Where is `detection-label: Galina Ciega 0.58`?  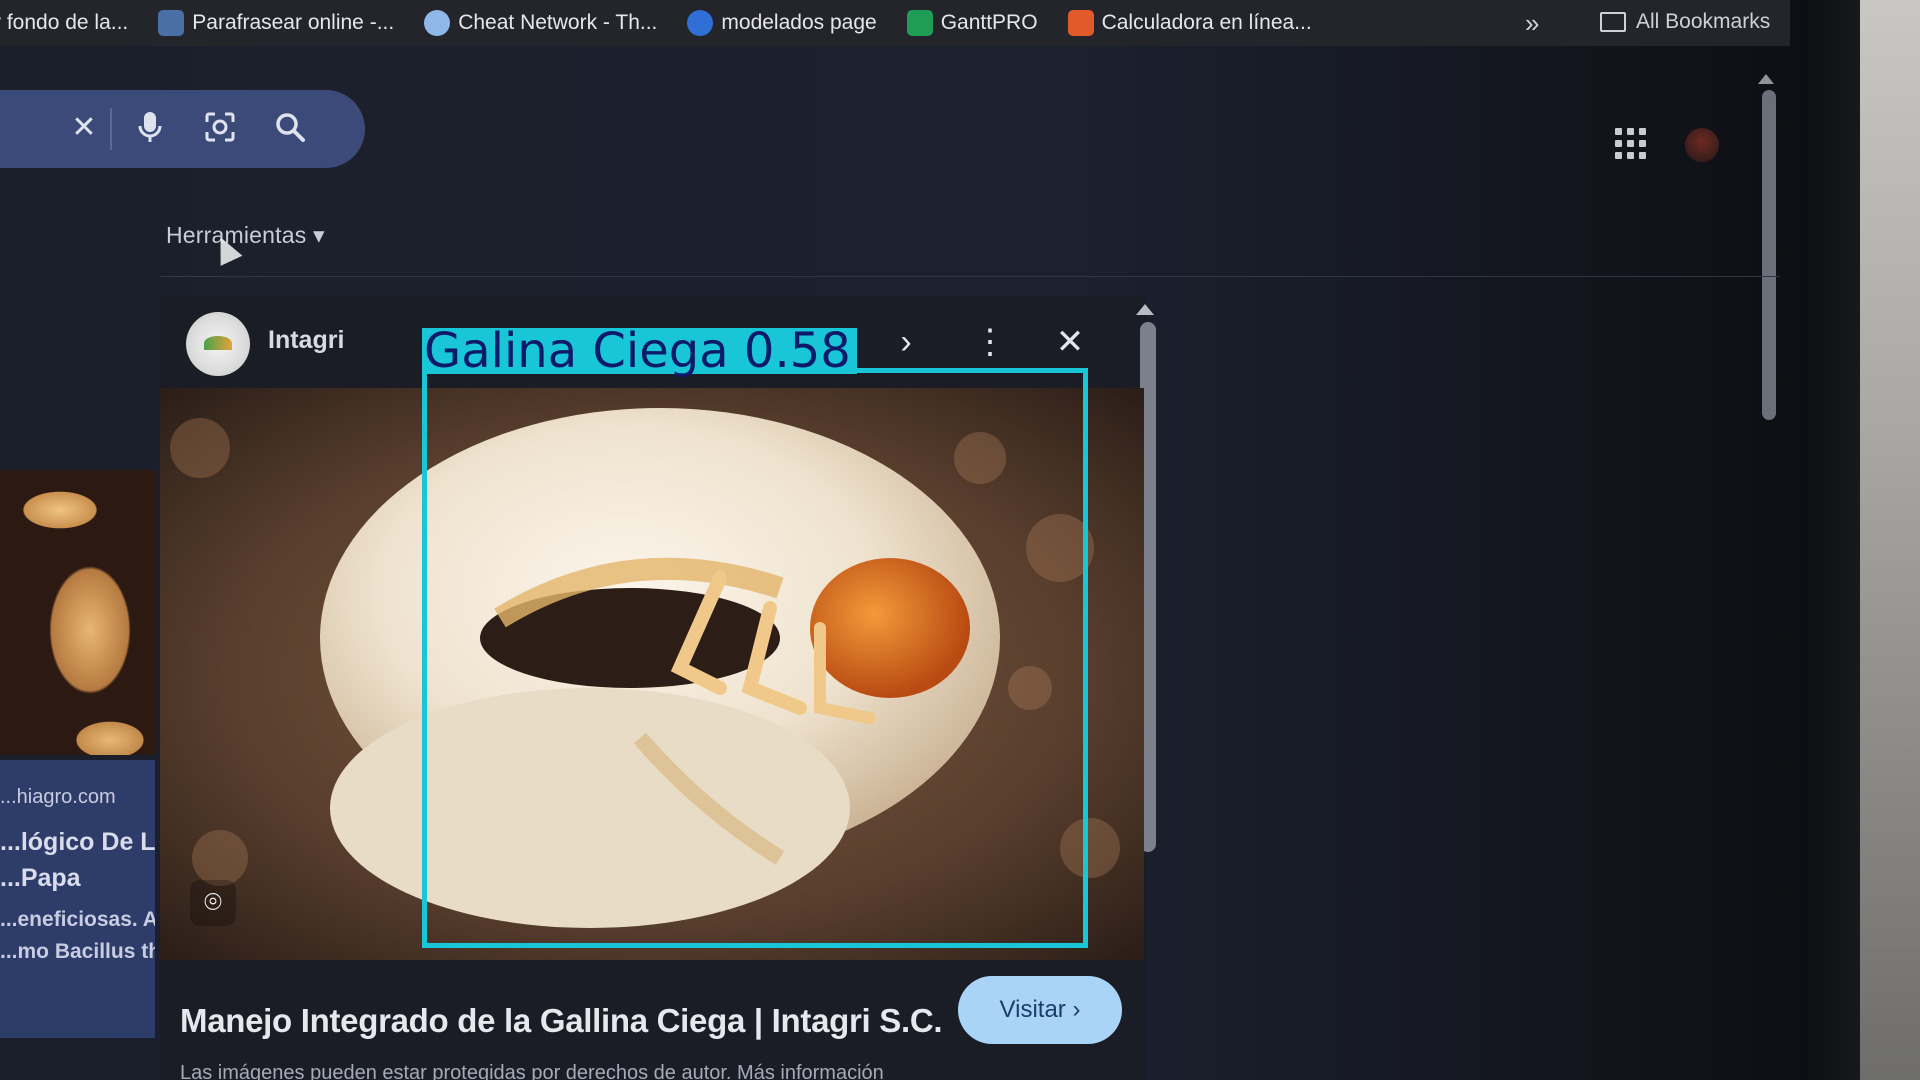 detection-label: Galina Ciega 0.58 is located at coordinates (639, 351).